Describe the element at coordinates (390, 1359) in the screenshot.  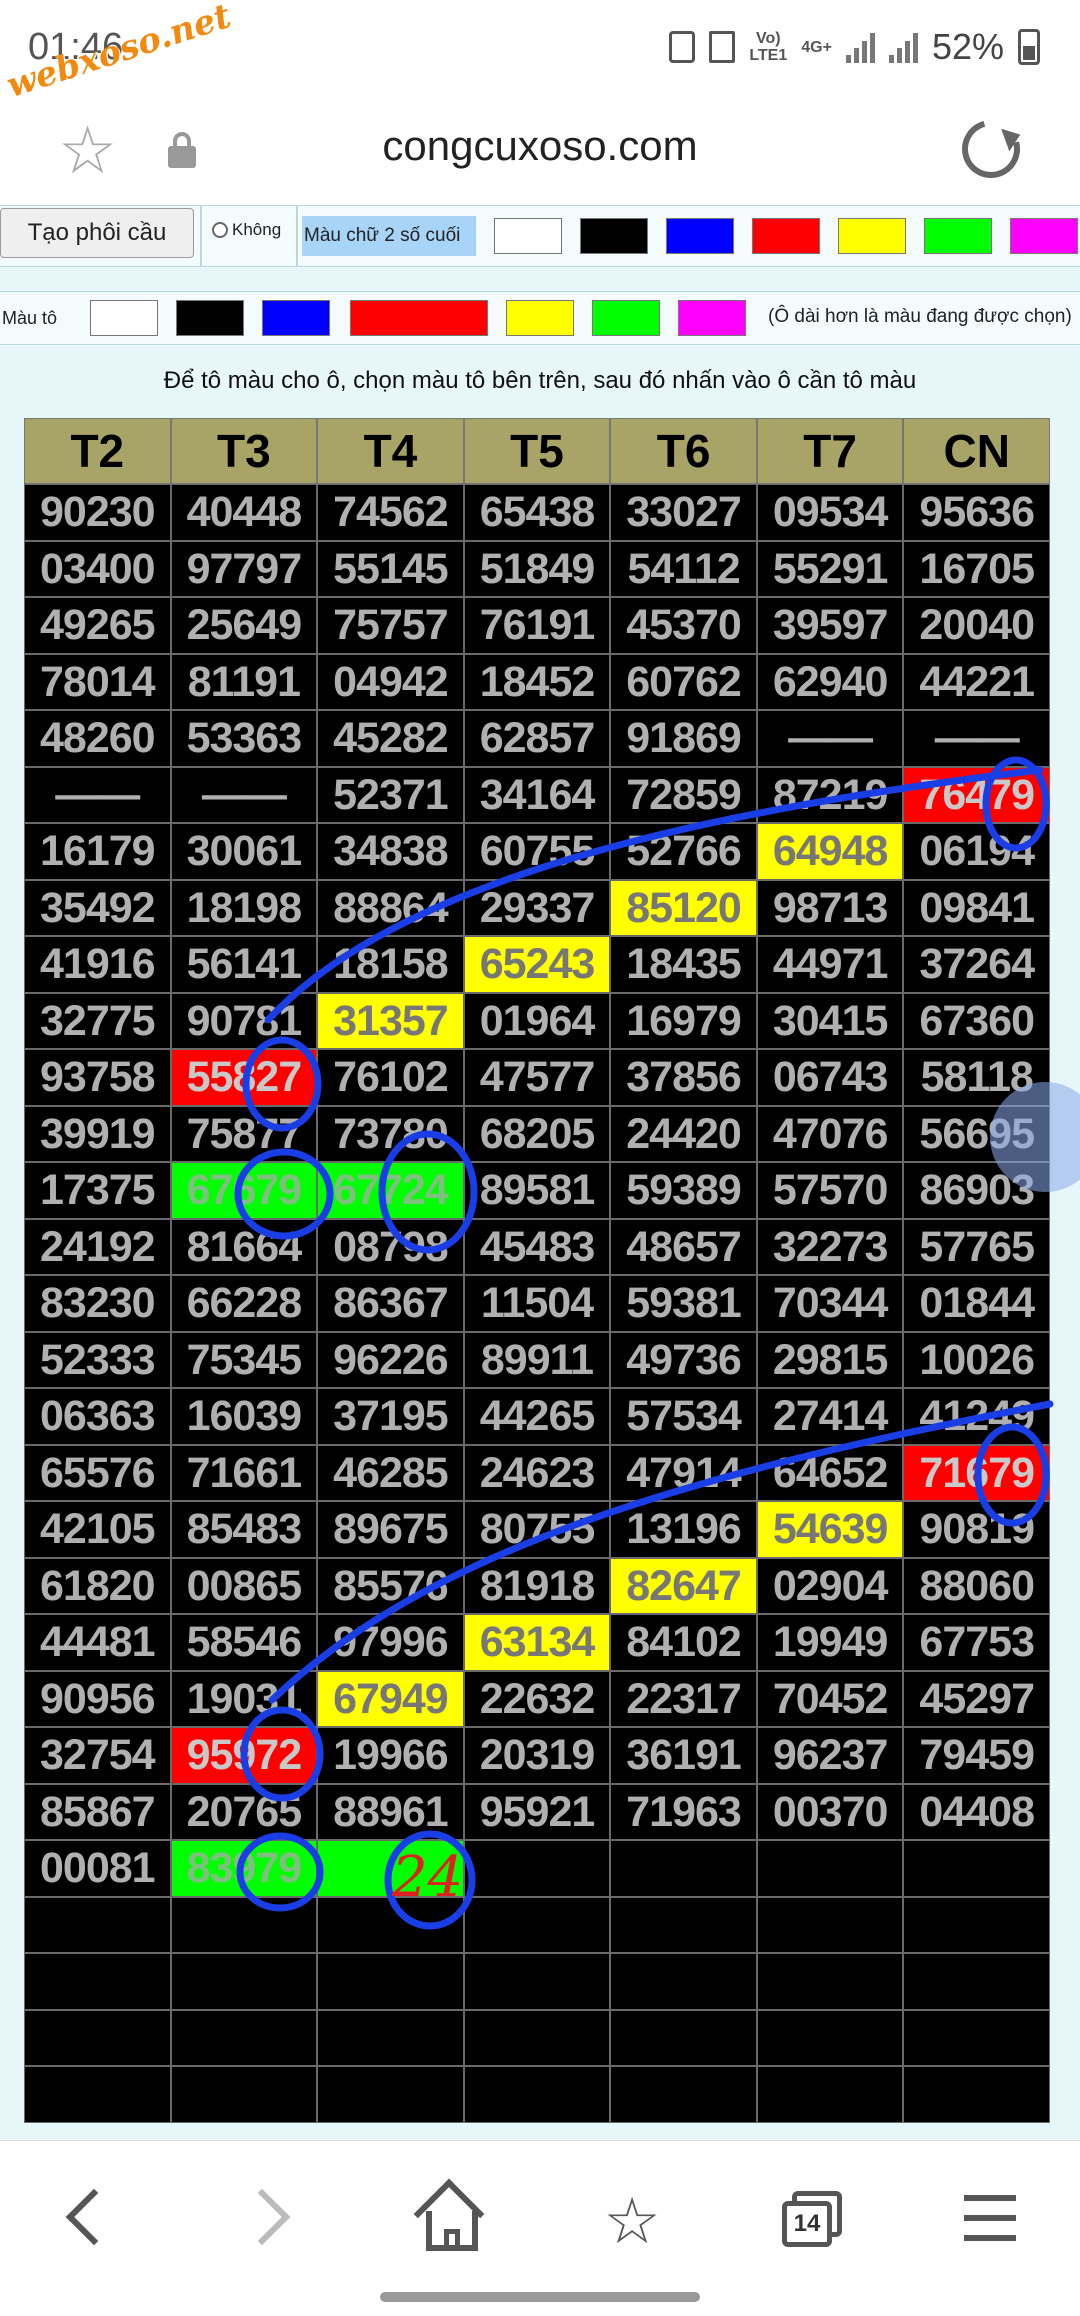
I see `table-cell: 96226` at that location.